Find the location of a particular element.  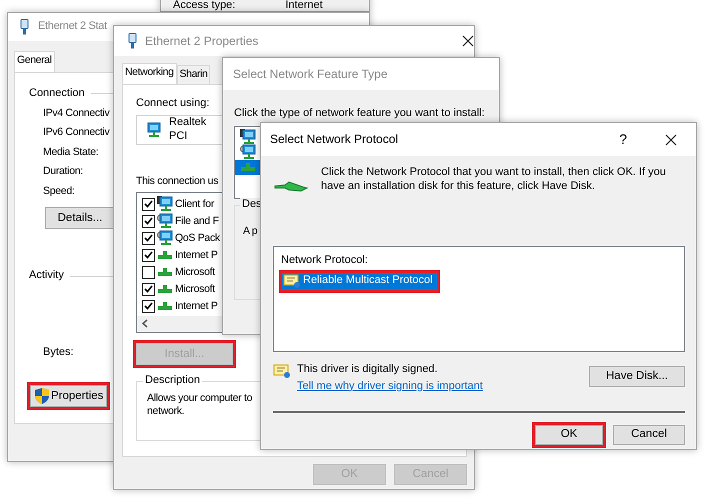

window-title: Select Network Feature Type is located at coordinates (310, 74).